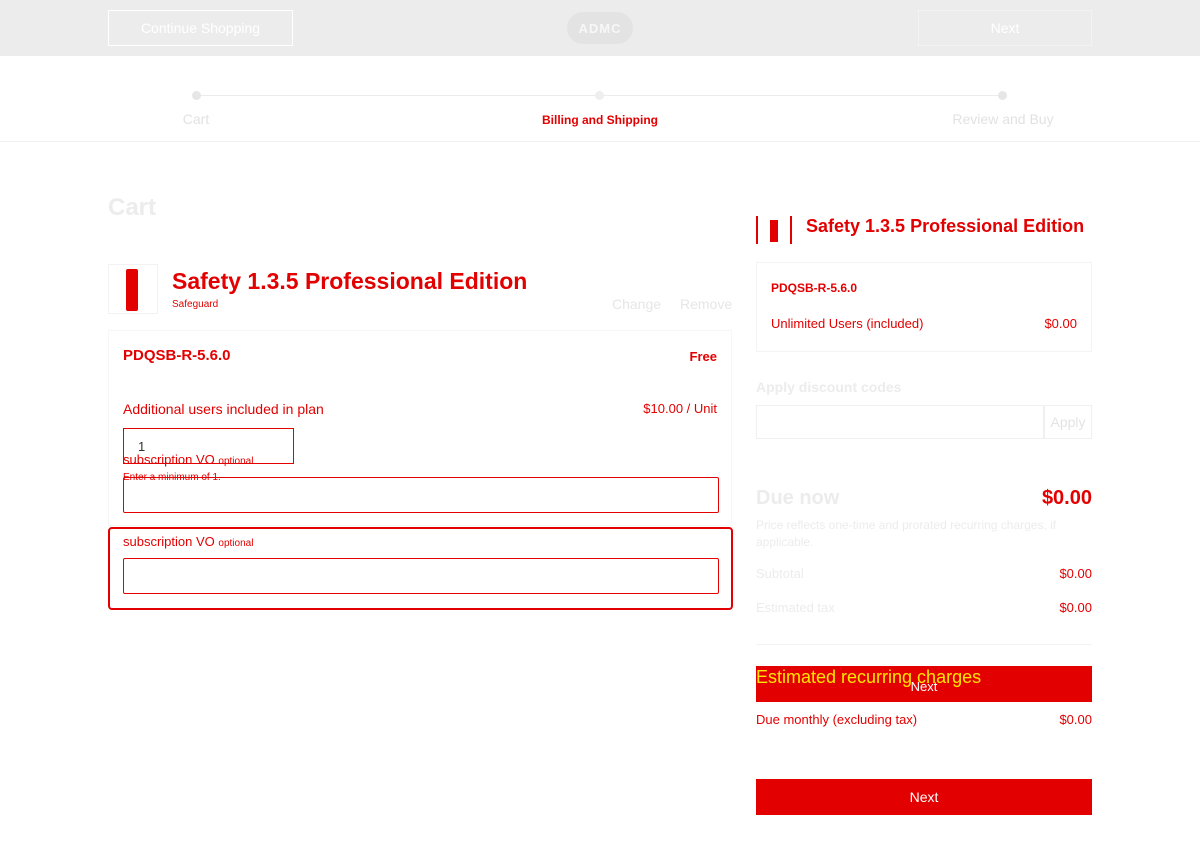 The height and width of the screenshot is (845, 1200). I want to click on continue-shopping-button: Continue Shopping, so click(200, 28).